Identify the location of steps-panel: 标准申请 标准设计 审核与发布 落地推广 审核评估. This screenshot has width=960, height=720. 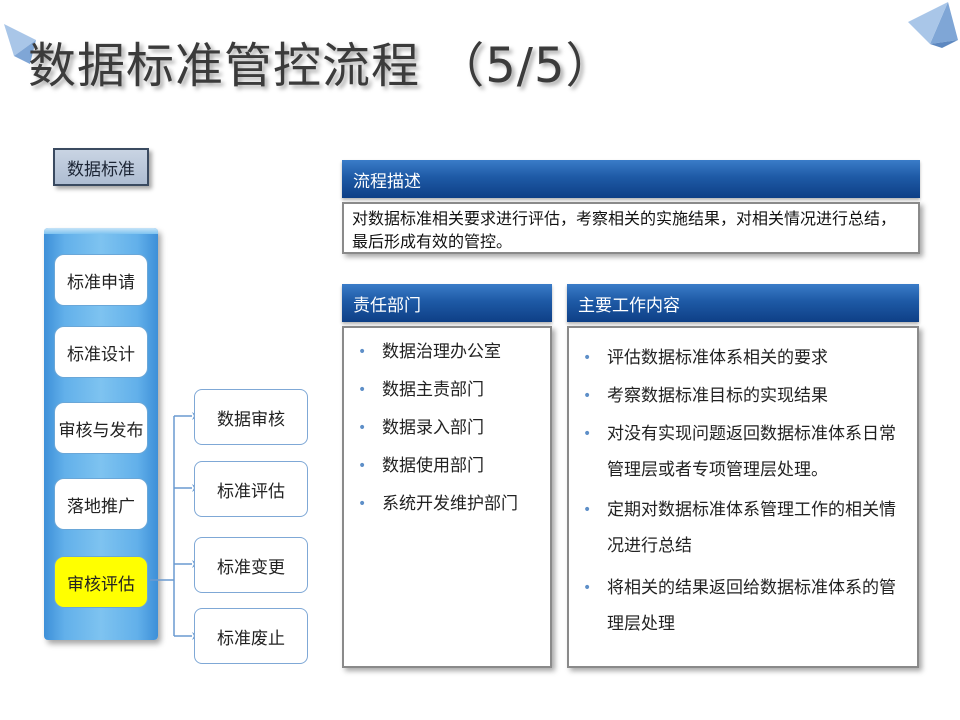
(101, 434).